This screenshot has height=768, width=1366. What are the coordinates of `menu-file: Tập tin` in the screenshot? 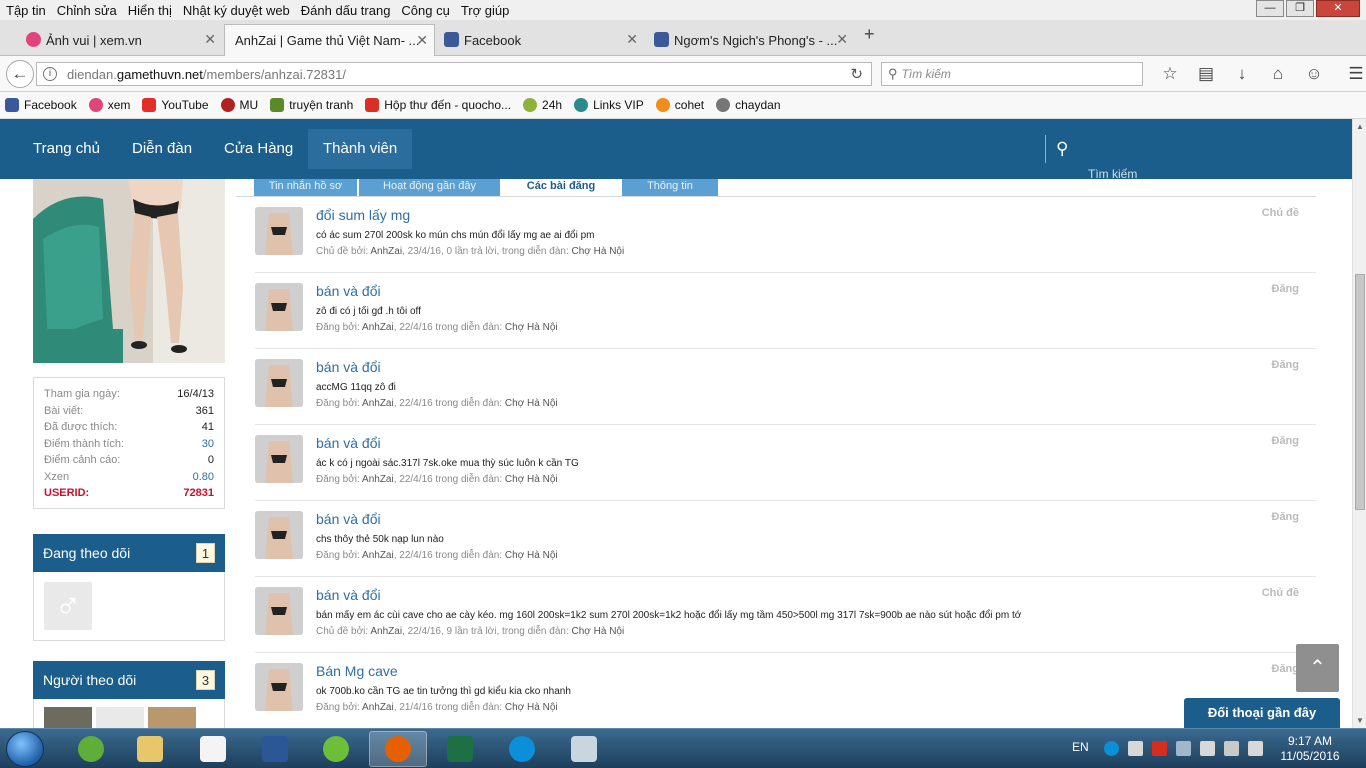 It's located at (26, 10).